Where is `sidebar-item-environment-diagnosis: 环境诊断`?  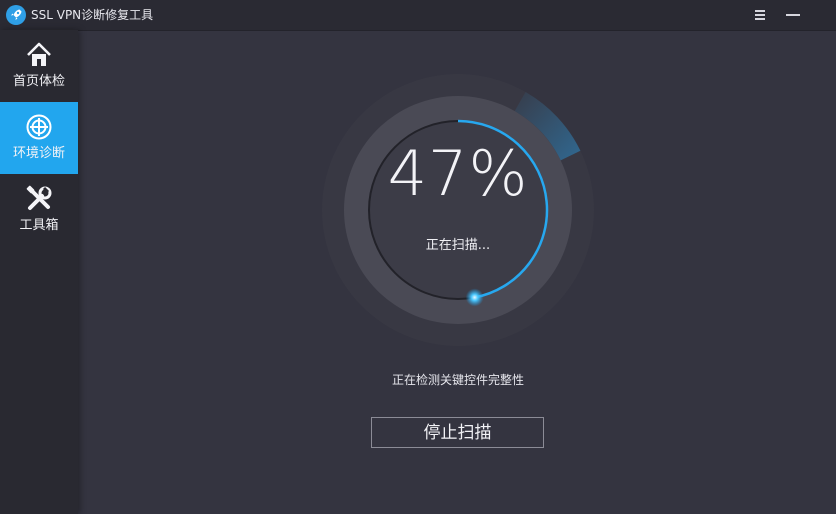
sidebar-item-environment-diagnosis: 环境诊断 is located at coordinates (39, 138).